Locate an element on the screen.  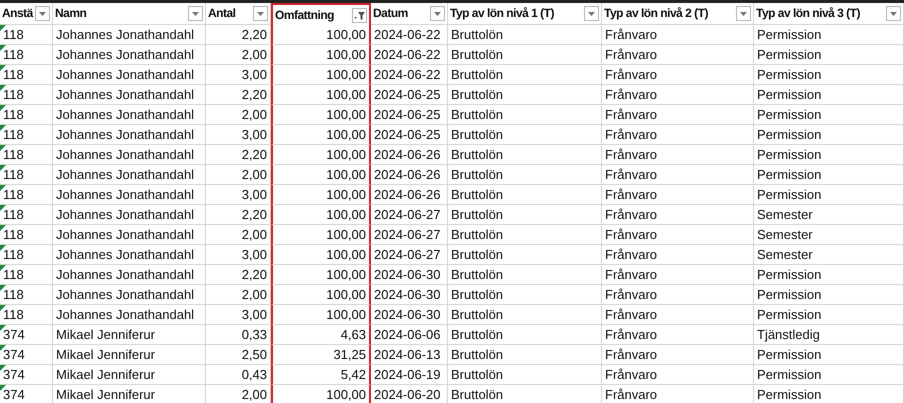
column-header: Omfattning is located at coordinates (321, 14).